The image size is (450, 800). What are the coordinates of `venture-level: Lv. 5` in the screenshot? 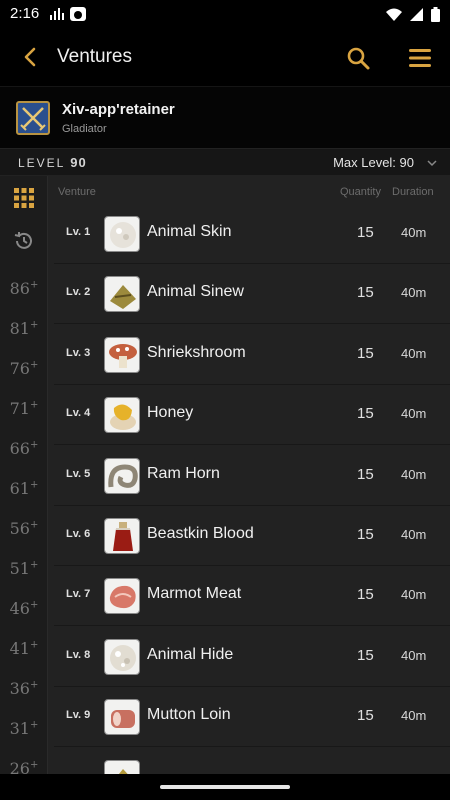 It's located at (78, 473).